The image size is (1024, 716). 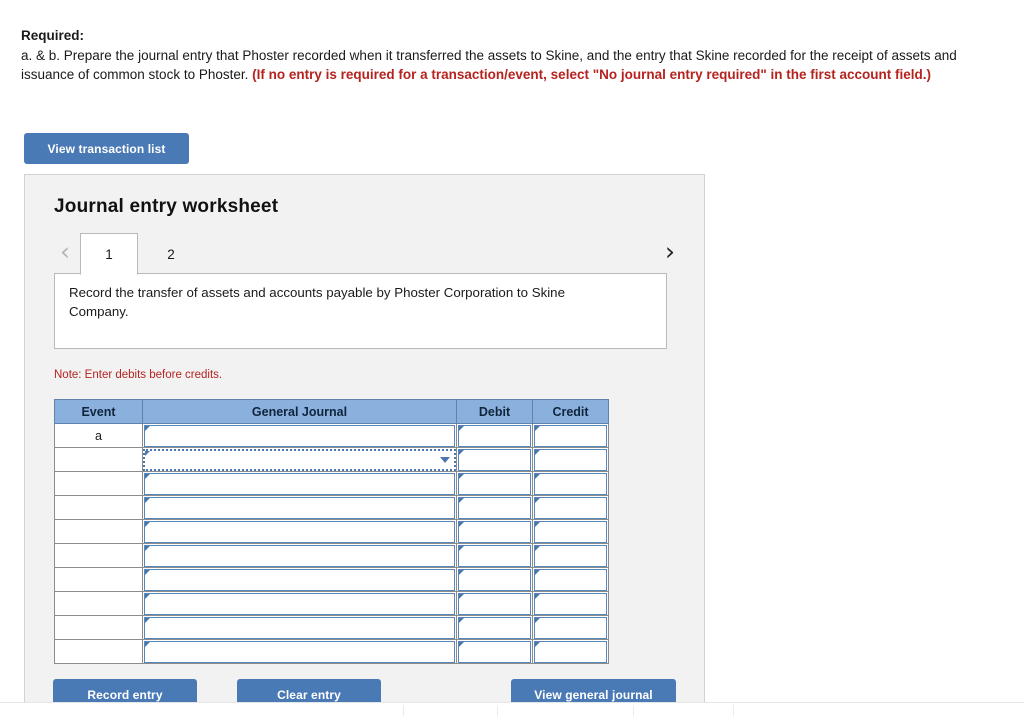 What do you see at coordinates (125, 690) in the screenshot?
I see `record-entry-button: Record entry` at bounding box center [125, 690].